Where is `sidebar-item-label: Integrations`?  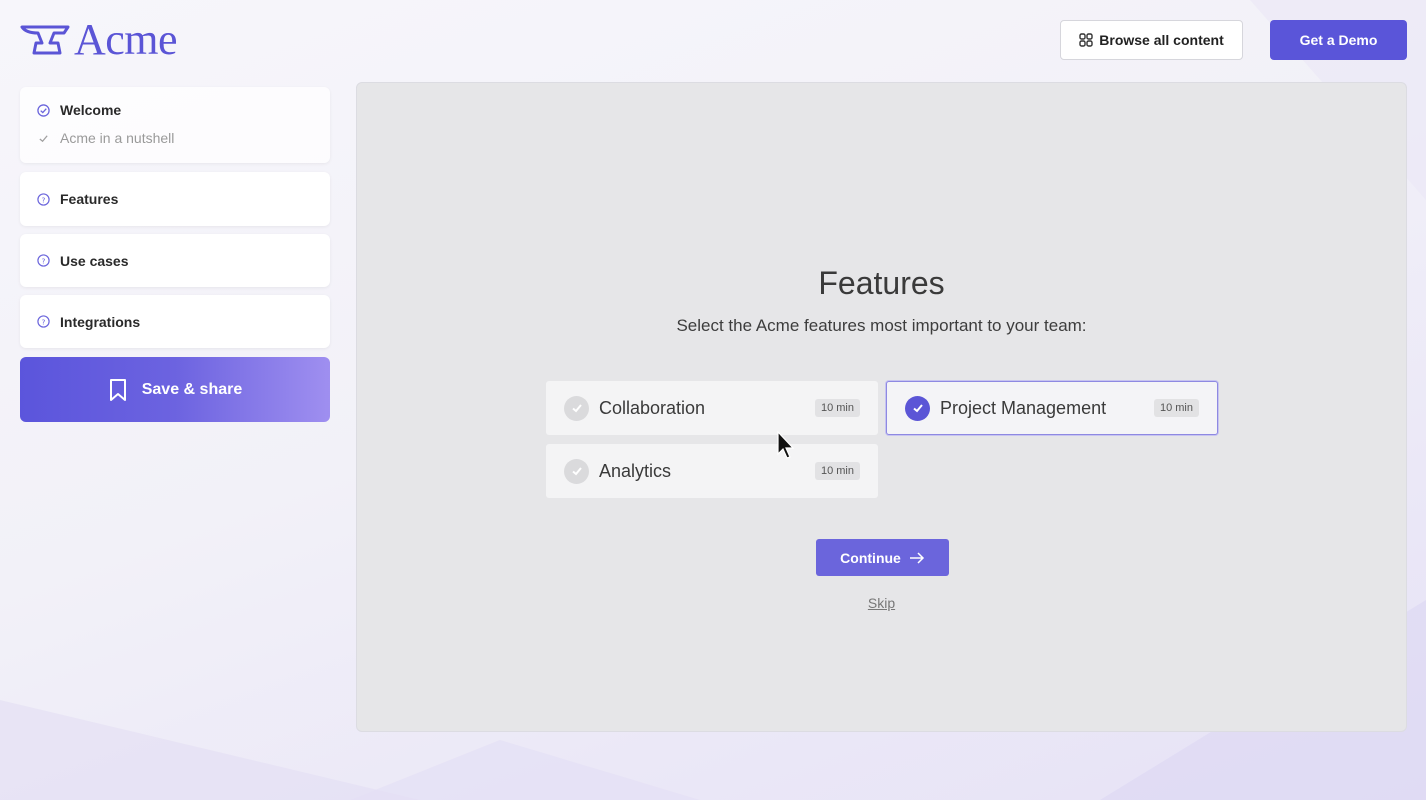 sidebar-item-label: Integrations is located at coordinates (100, 321).